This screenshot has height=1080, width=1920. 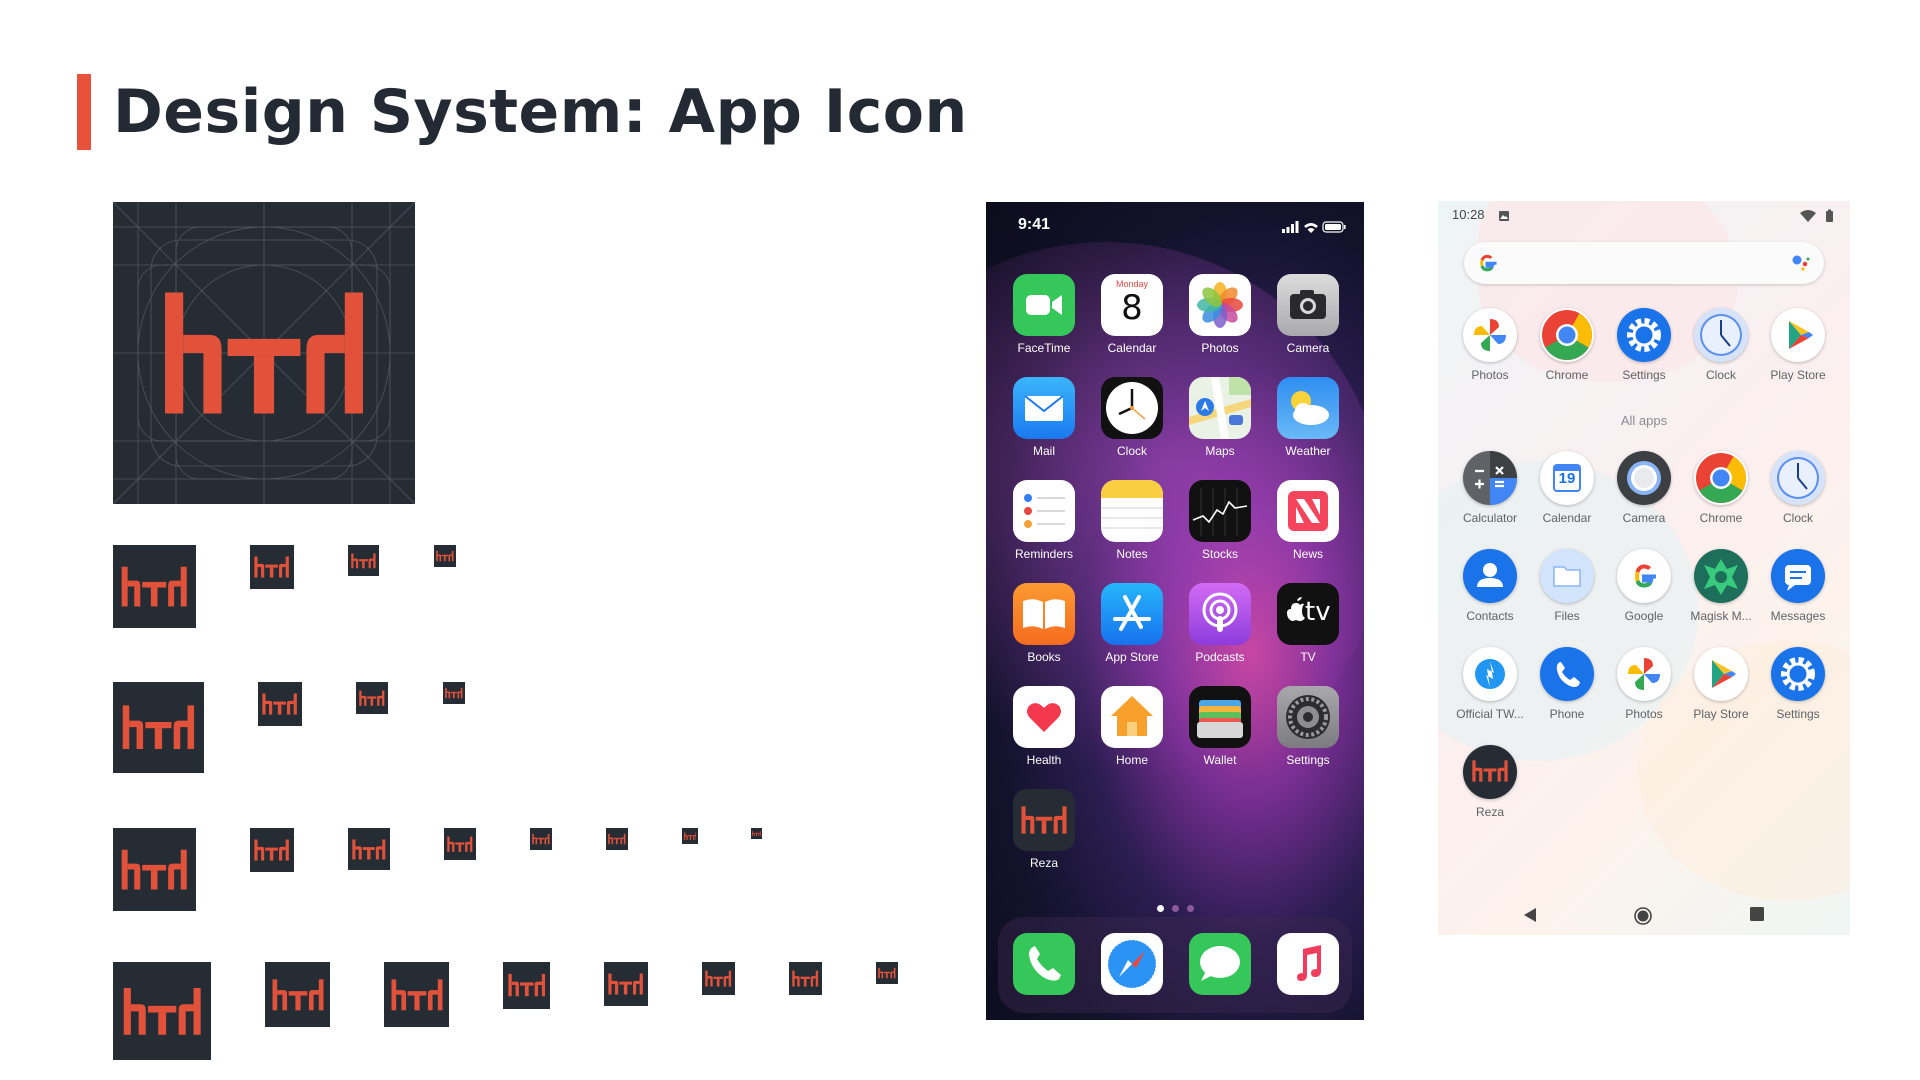 I want to click on android-fav-chrome: Chrome, so click(x=1567, y=345).